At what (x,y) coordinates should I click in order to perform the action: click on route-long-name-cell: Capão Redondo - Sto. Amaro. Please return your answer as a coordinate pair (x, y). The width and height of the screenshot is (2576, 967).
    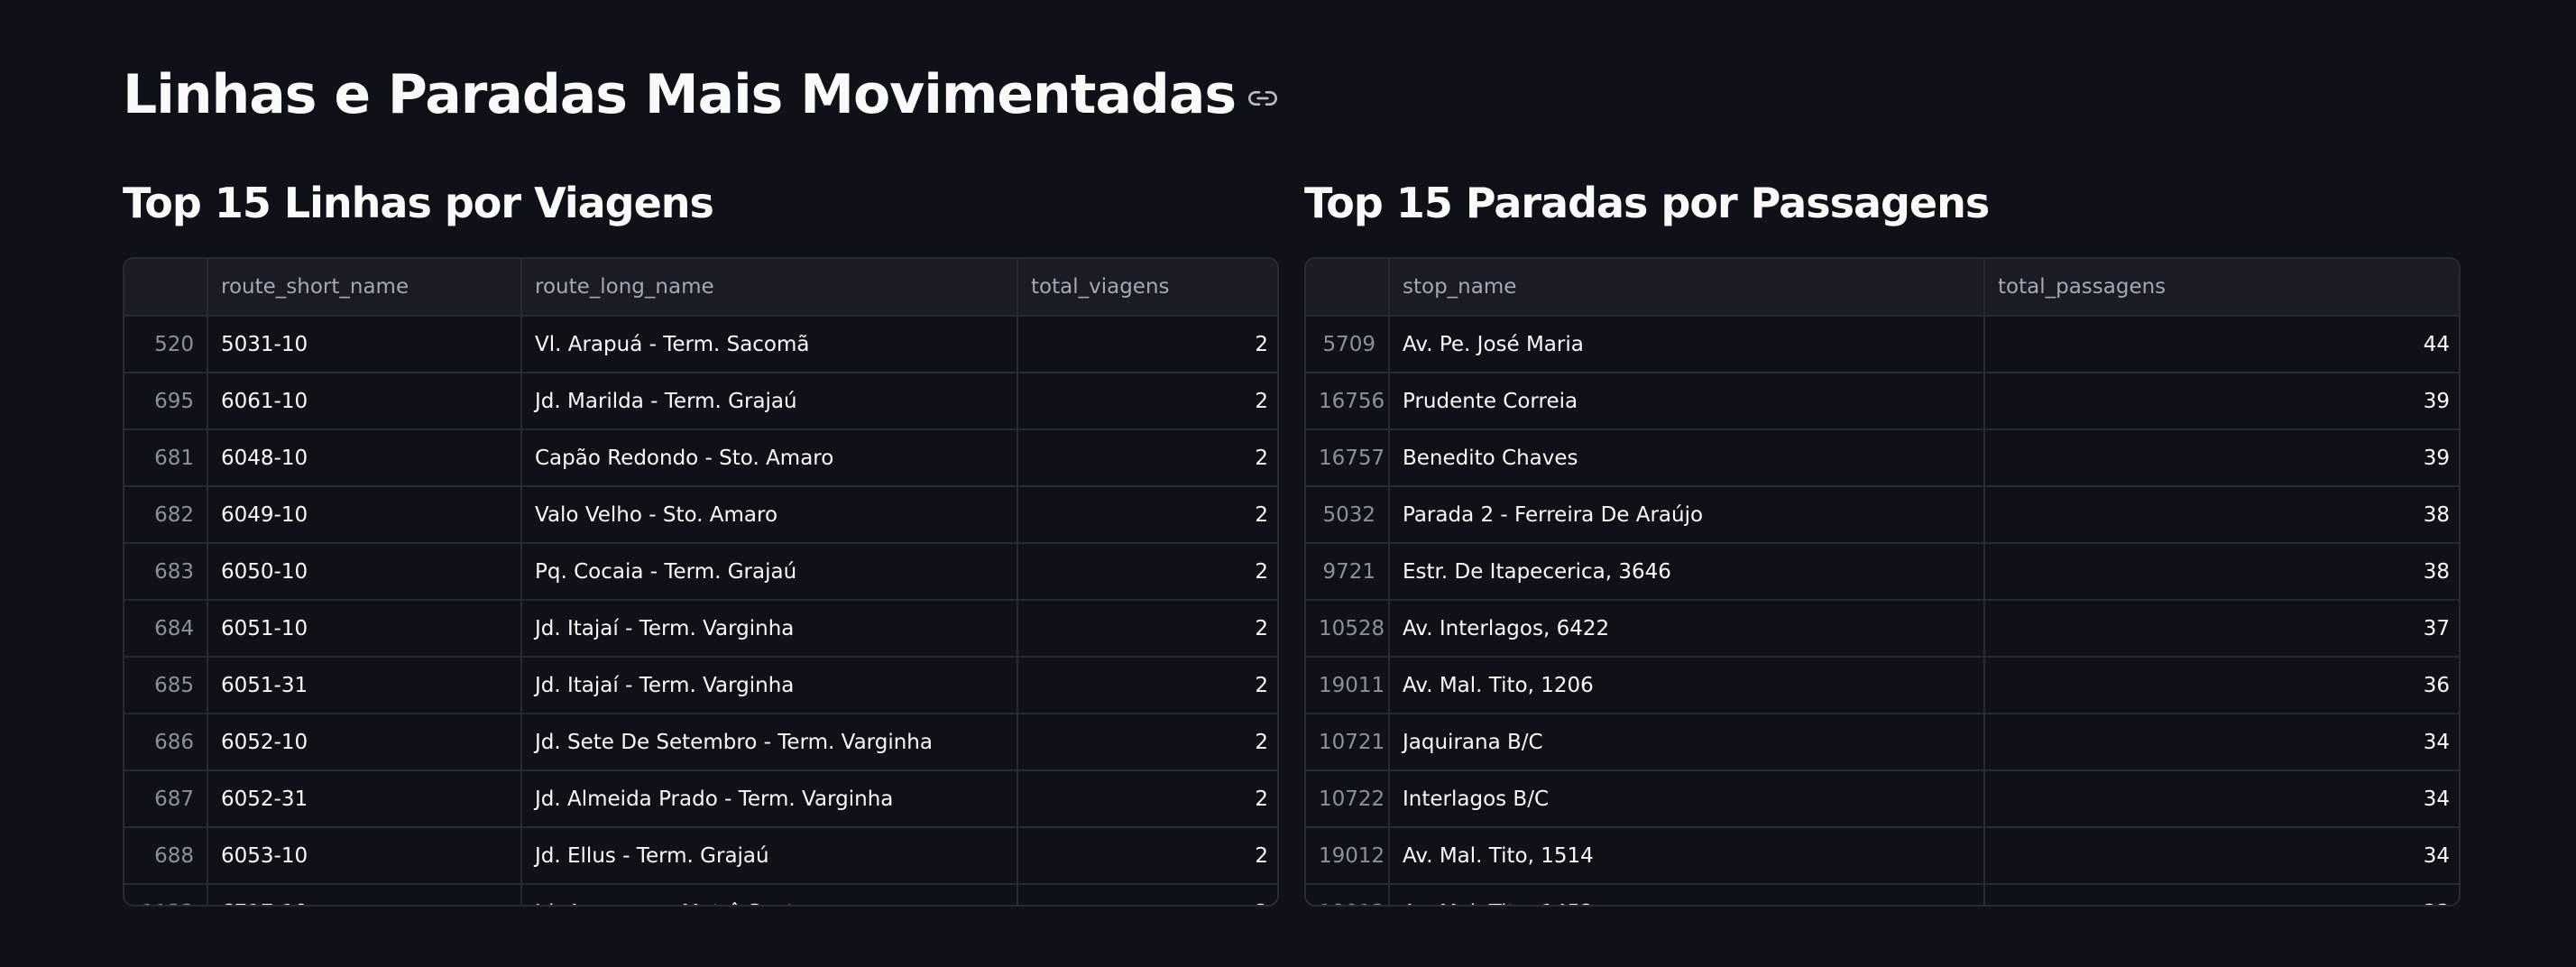
    Looking at the image, I should click on (769, 458).